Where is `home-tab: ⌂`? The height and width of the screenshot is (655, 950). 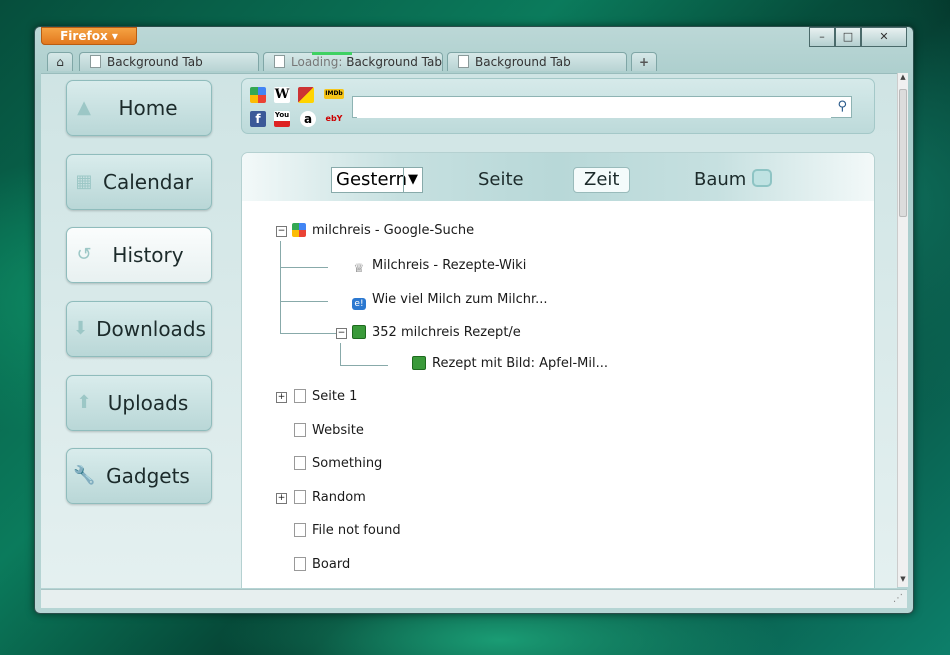 home-tab: ⌂ is located at coordinates (60, 61).